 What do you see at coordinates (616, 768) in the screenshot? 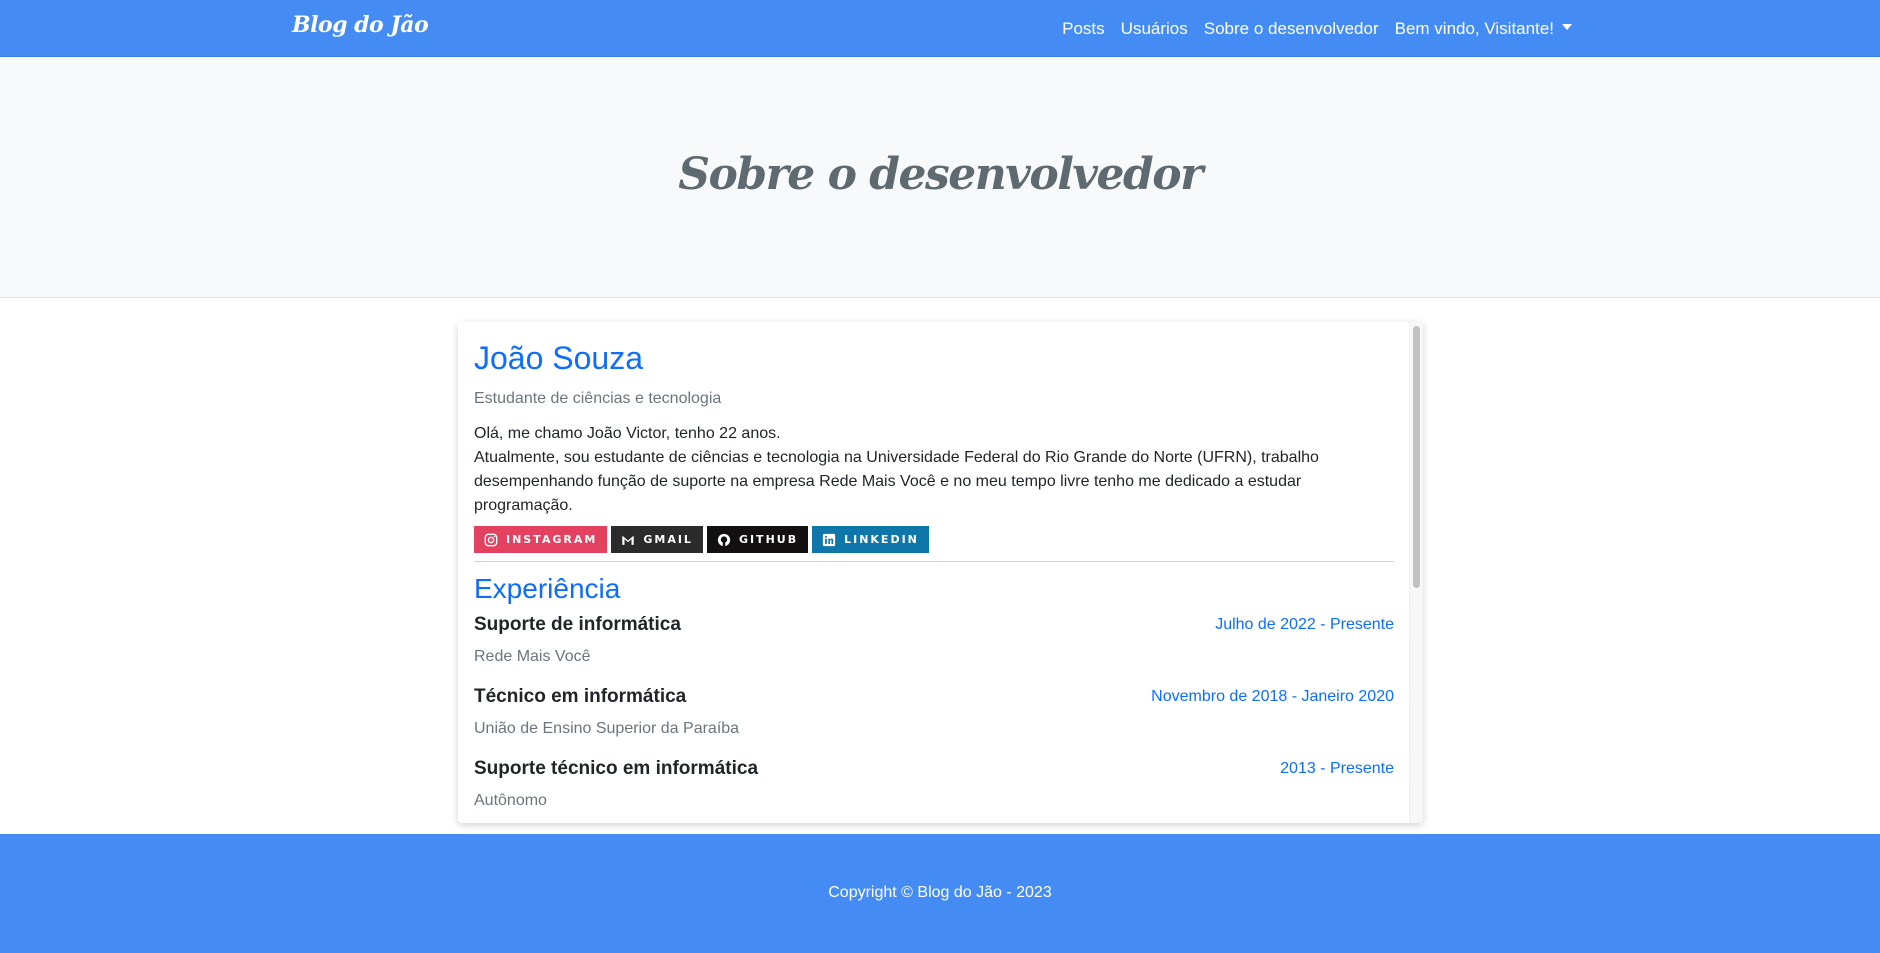
I see `experience-title: Suporte técnico em informática` at bounding box center [616, 768].